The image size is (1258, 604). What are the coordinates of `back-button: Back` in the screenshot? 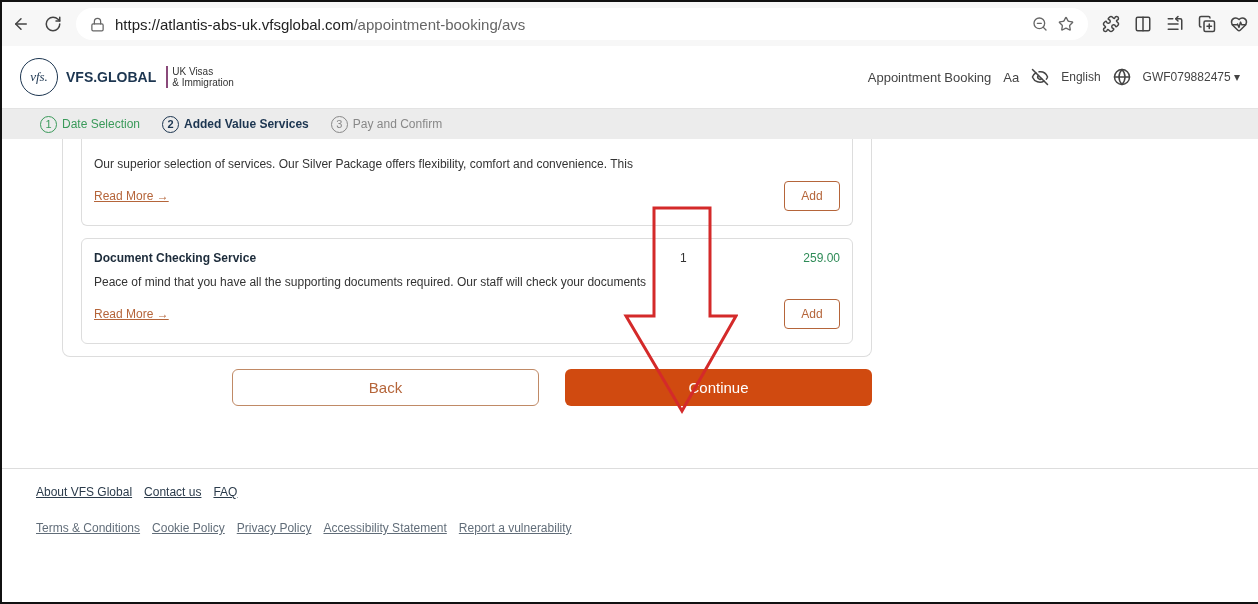 It's located at (385, 387).